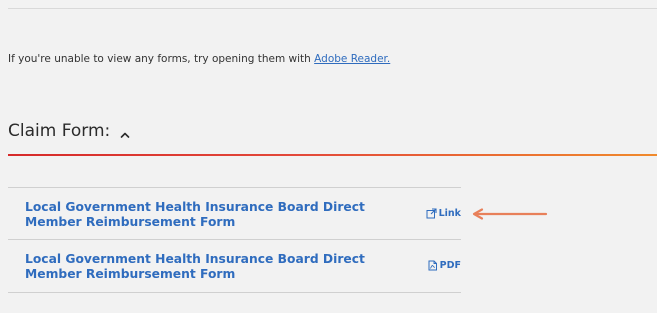 This screenshot has width=657, height=313. What do you see at coordinates (332, 8) in the screenshot?
I see `top-divider` at bounding box center [332, 8].